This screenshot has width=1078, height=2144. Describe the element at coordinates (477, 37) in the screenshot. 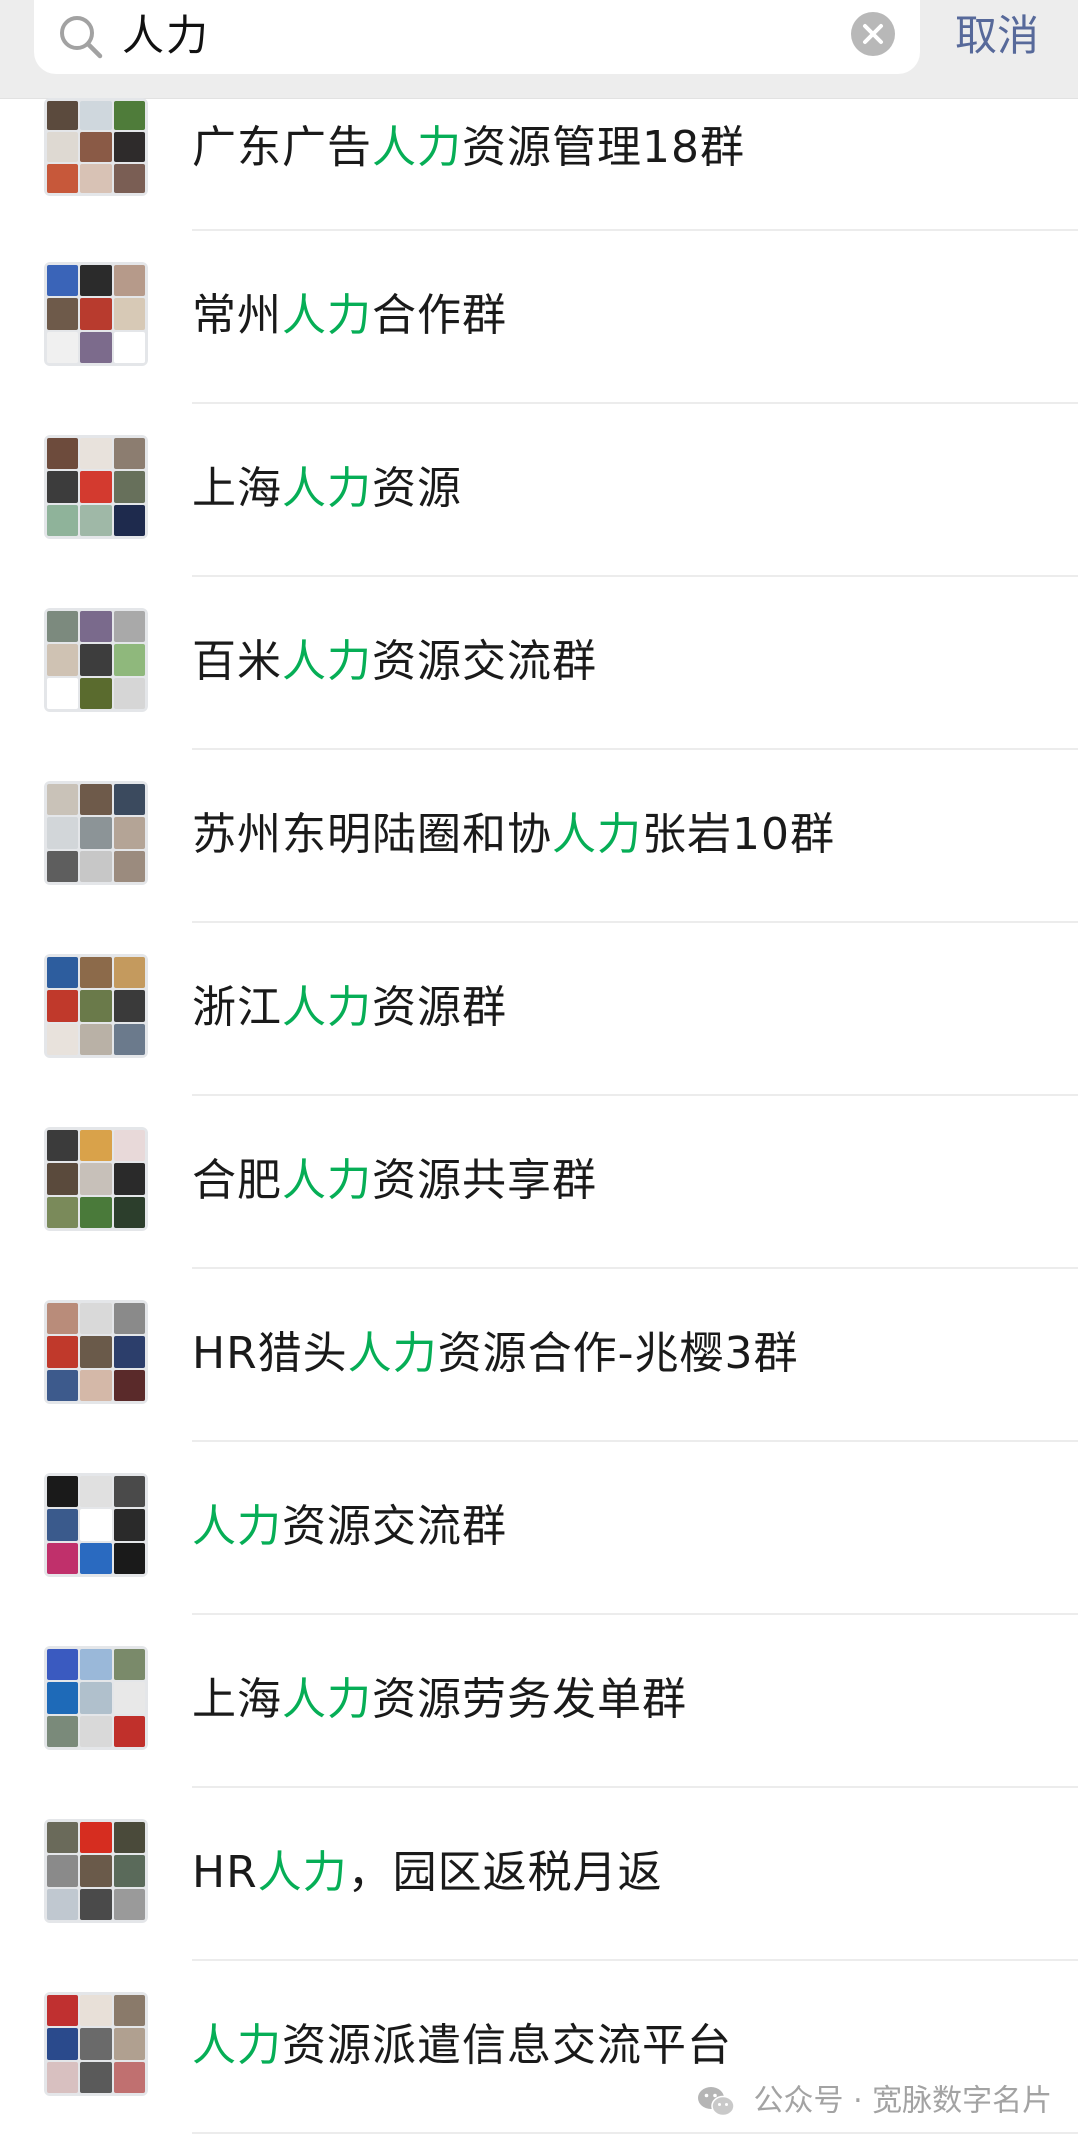

I see `search-field: 人力` at that location.